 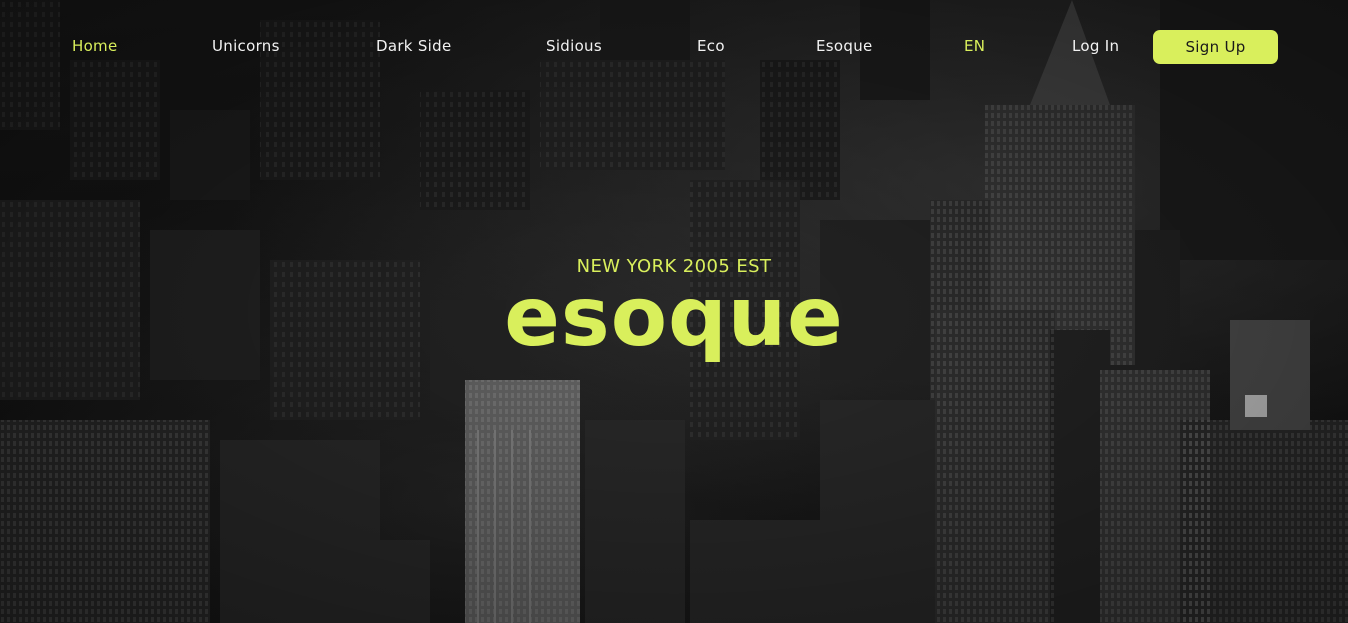 I want to click on language-selector: EN, so click(x=974, y=46).